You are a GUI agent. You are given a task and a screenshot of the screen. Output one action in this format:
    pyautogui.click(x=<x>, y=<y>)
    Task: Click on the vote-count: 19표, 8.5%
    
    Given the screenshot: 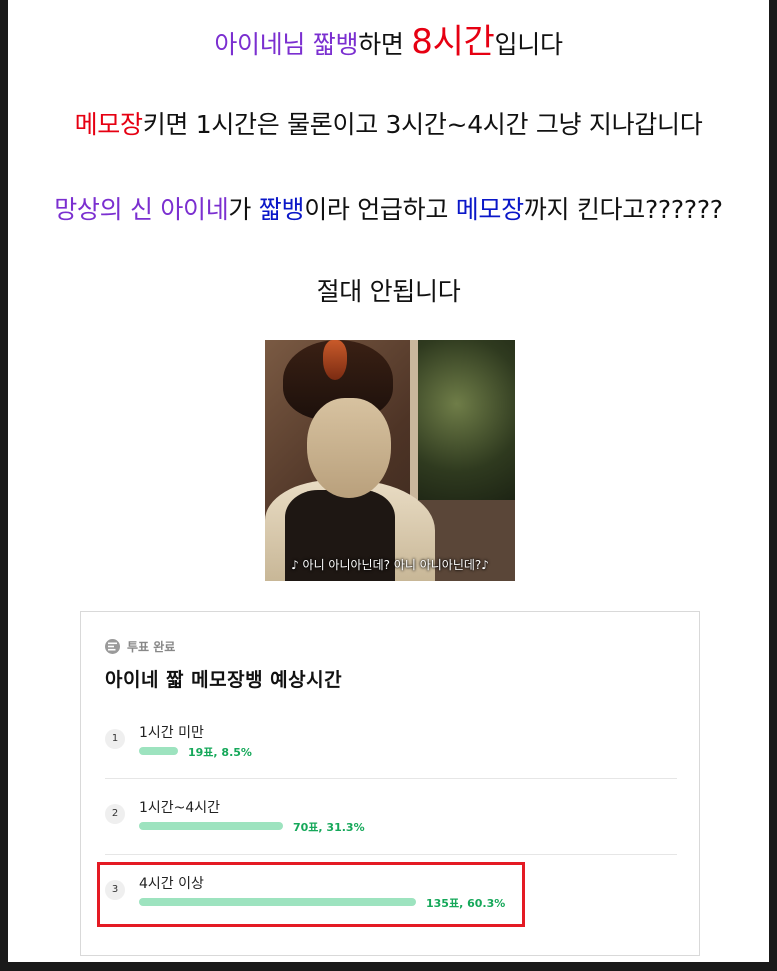 What is the action you would take?
    pyautogui.click(x=220, y=752)
    